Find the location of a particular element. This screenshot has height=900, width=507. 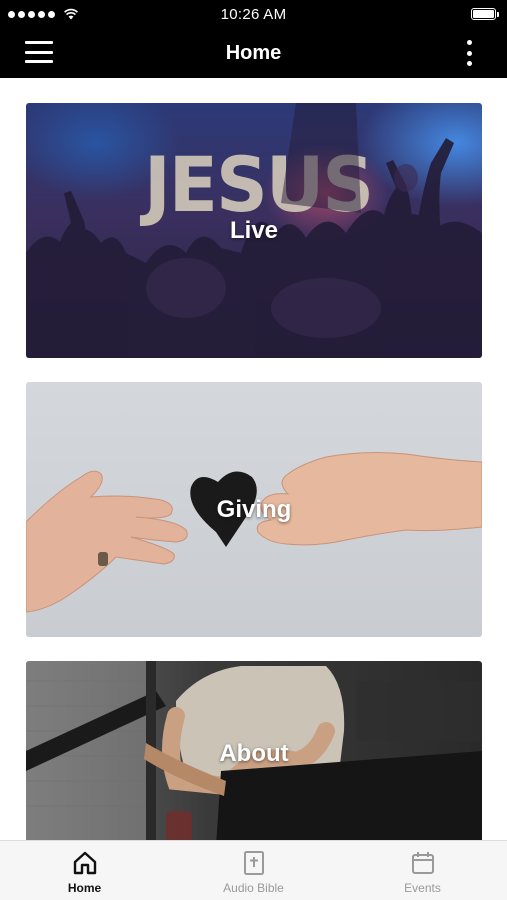

page-title: Home is located at coordinates (253, 52).